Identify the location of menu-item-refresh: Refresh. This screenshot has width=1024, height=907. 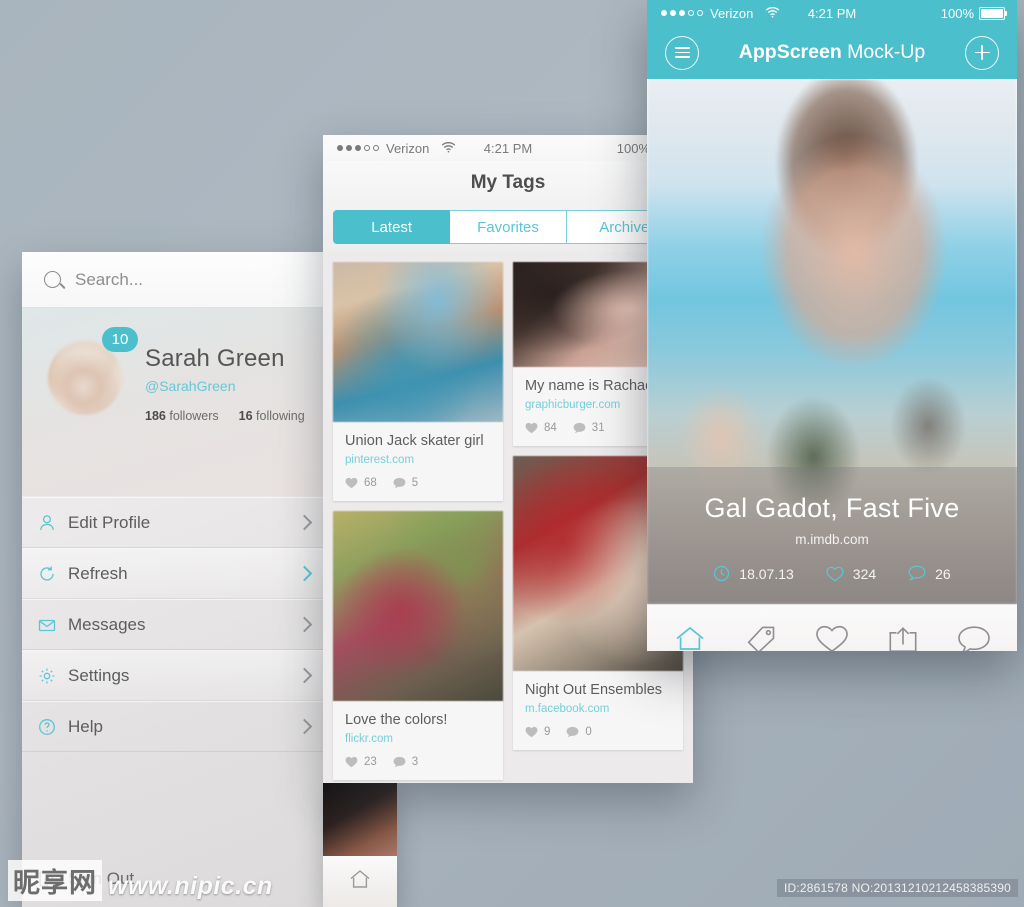
(177, 573).